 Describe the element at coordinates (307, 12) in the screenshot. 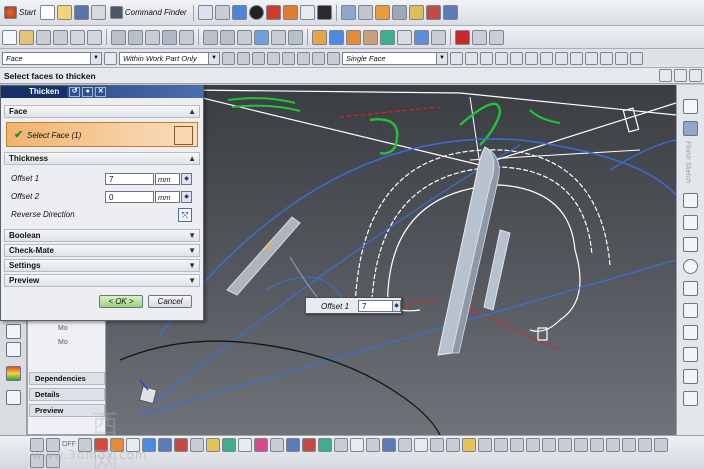

I see `cube-wire-icon` at that location.